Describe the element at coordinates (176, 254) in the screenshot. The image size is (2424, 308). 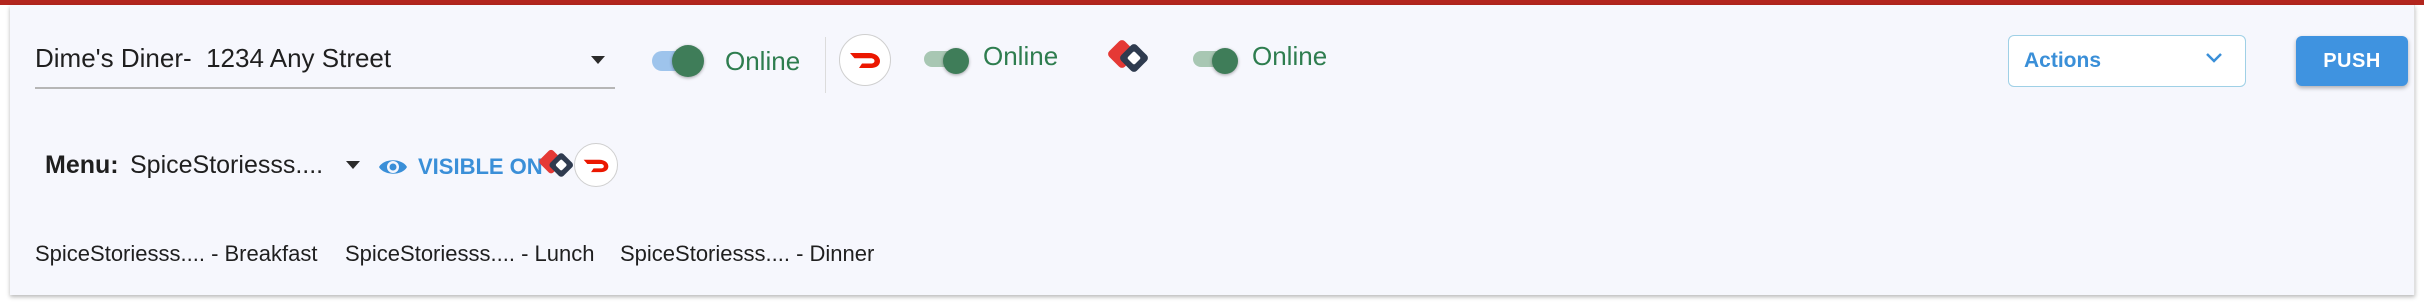
I see `daypart-breakfast: SpiceStoriesss.... - Breakfast` at that location.